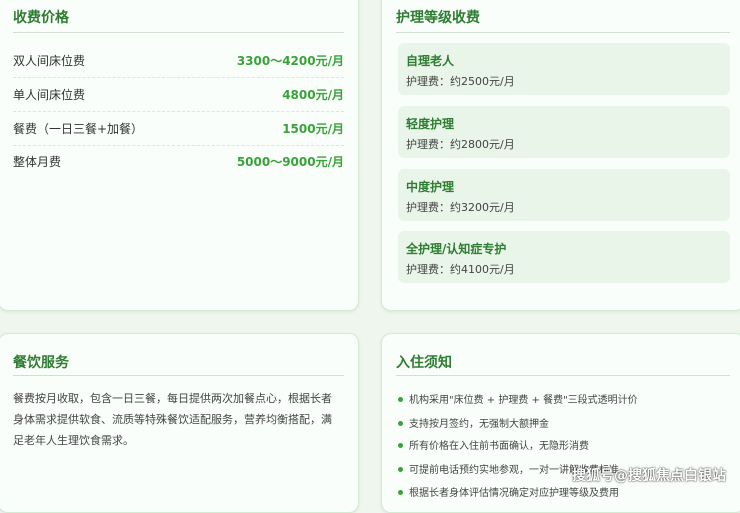 The width and height of the screenshot is (740, 513). Describe the element at coordinates (456, 249) in the screenshot. I see `care-level-name: 全护理/认知症专护` at that location.